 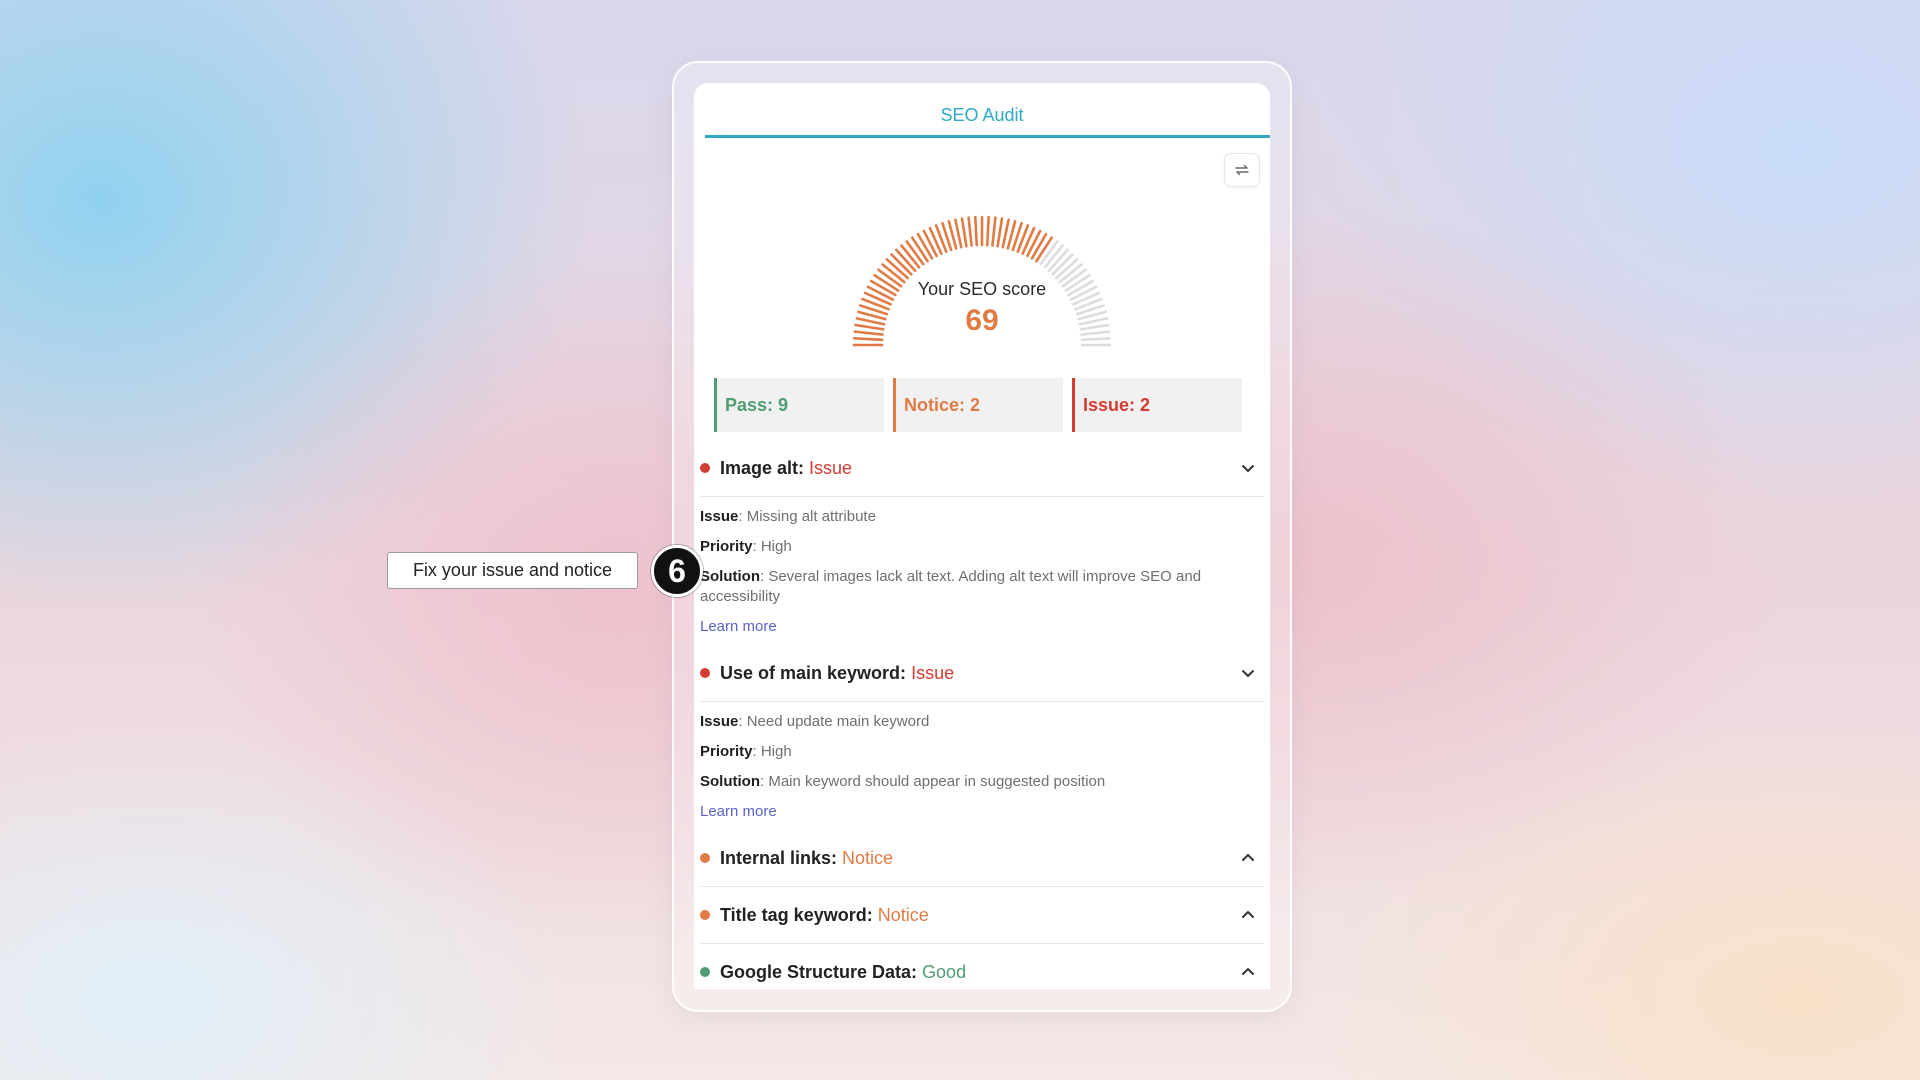 What do you see at coordinates (834, 721) in the screenshot?
I see `issue-value: : Need update main keyword` at bounding box center [834, 721].